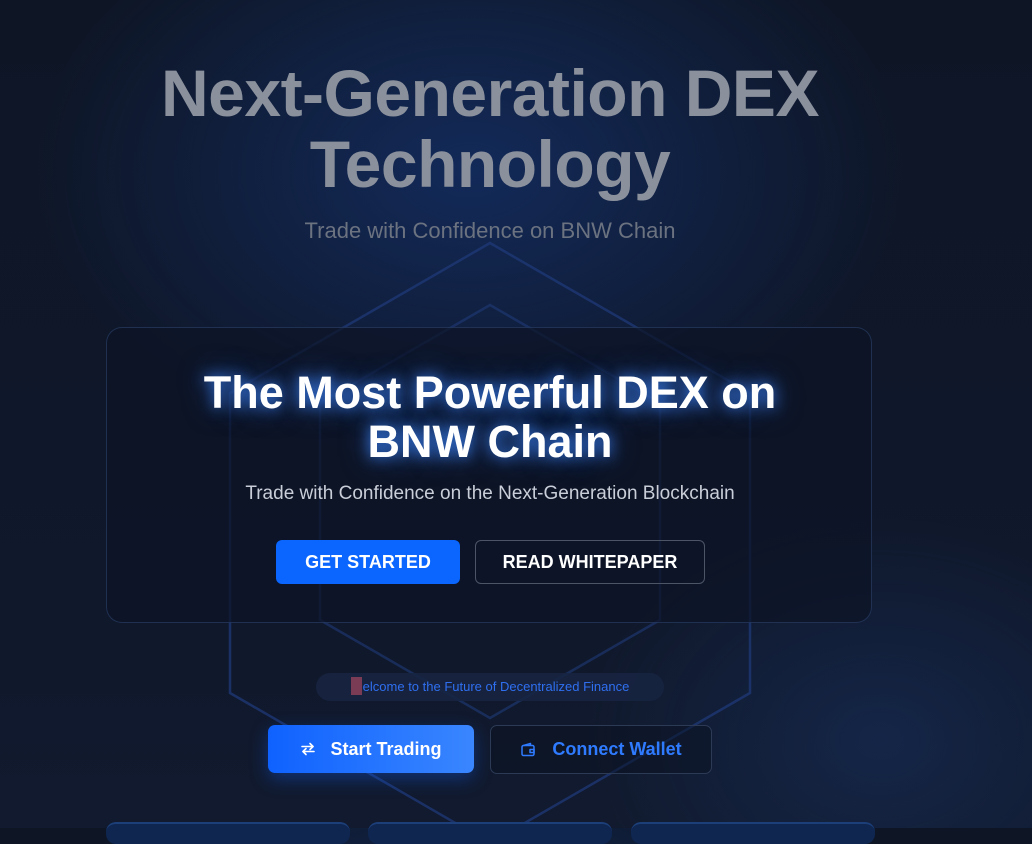 This screenshot has height=844, width=1032. Describe the element at coordinates (356, 686) in the screenshot. I see `text-cursor-highlight` at that location.